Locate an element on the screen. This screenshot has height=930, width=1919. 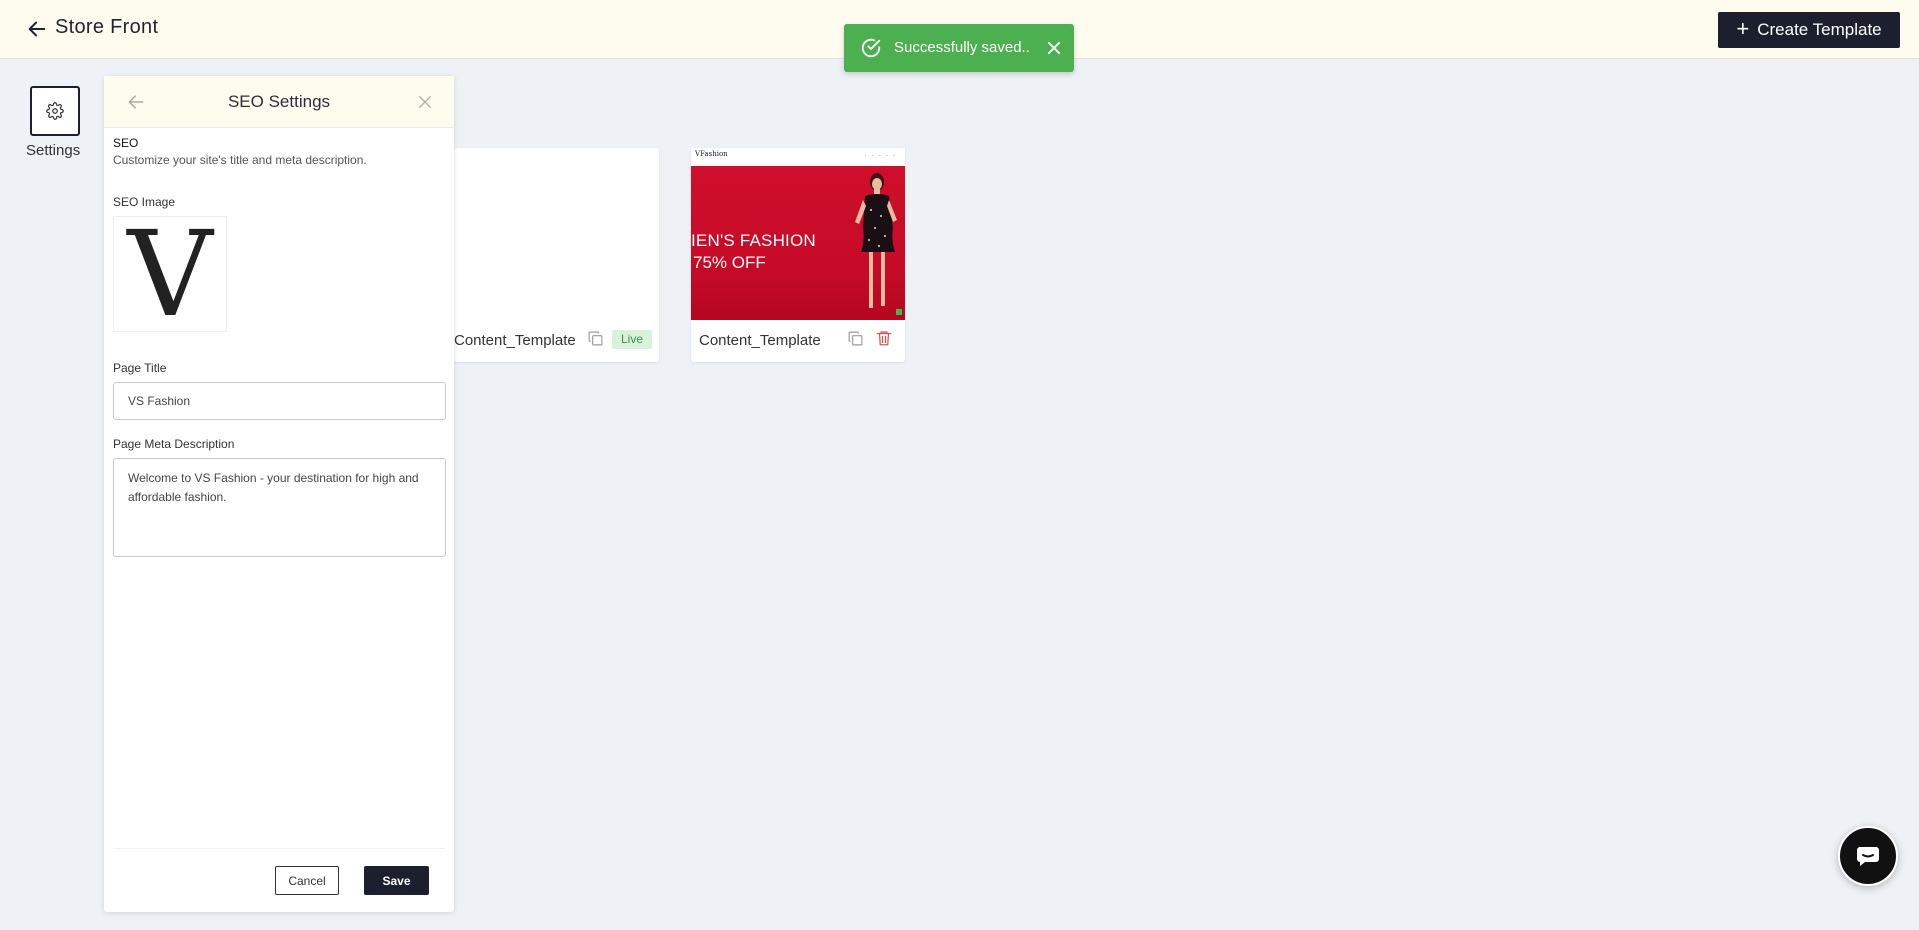
check-circle-icon is located at coordinates (871, 48).